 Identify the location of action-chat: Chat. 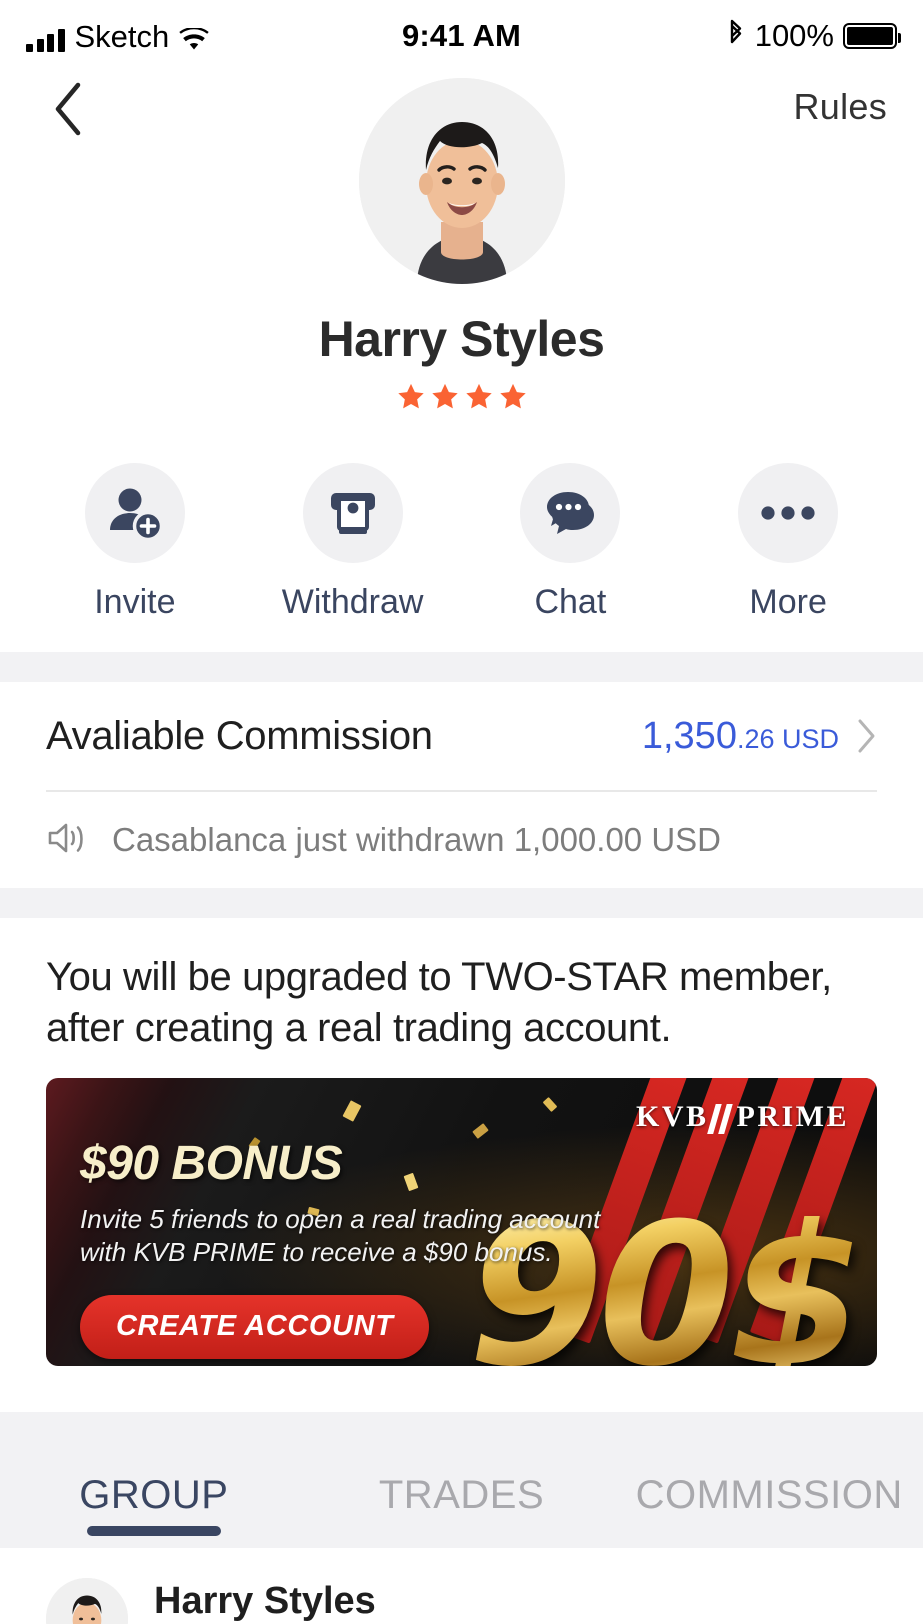
(571, 542).